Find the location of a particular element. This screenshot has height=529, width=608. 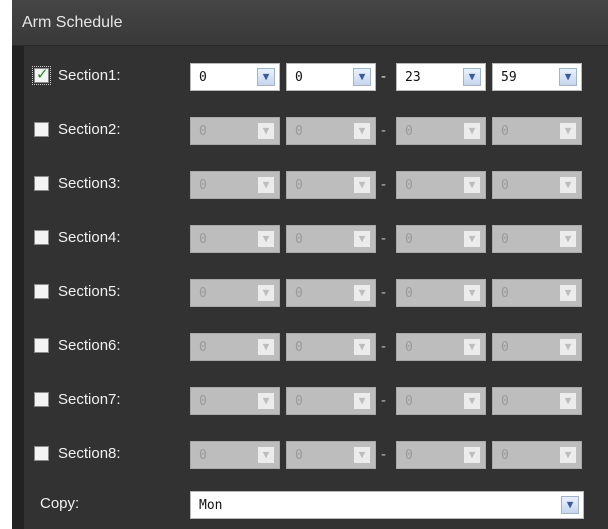

section-1-checkbox: ✓ is located at coordinates (41, 75).